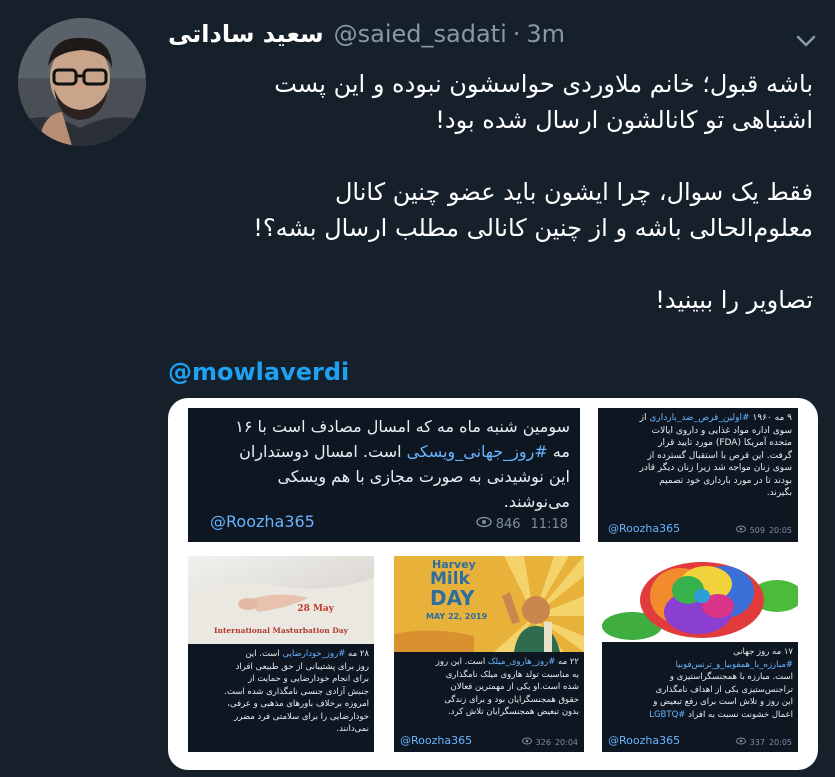 This screenshot has height=777, width=835. Describe the element at coordinates (264, 654) in the screenshot. I see `card-text: است. این` at that location.